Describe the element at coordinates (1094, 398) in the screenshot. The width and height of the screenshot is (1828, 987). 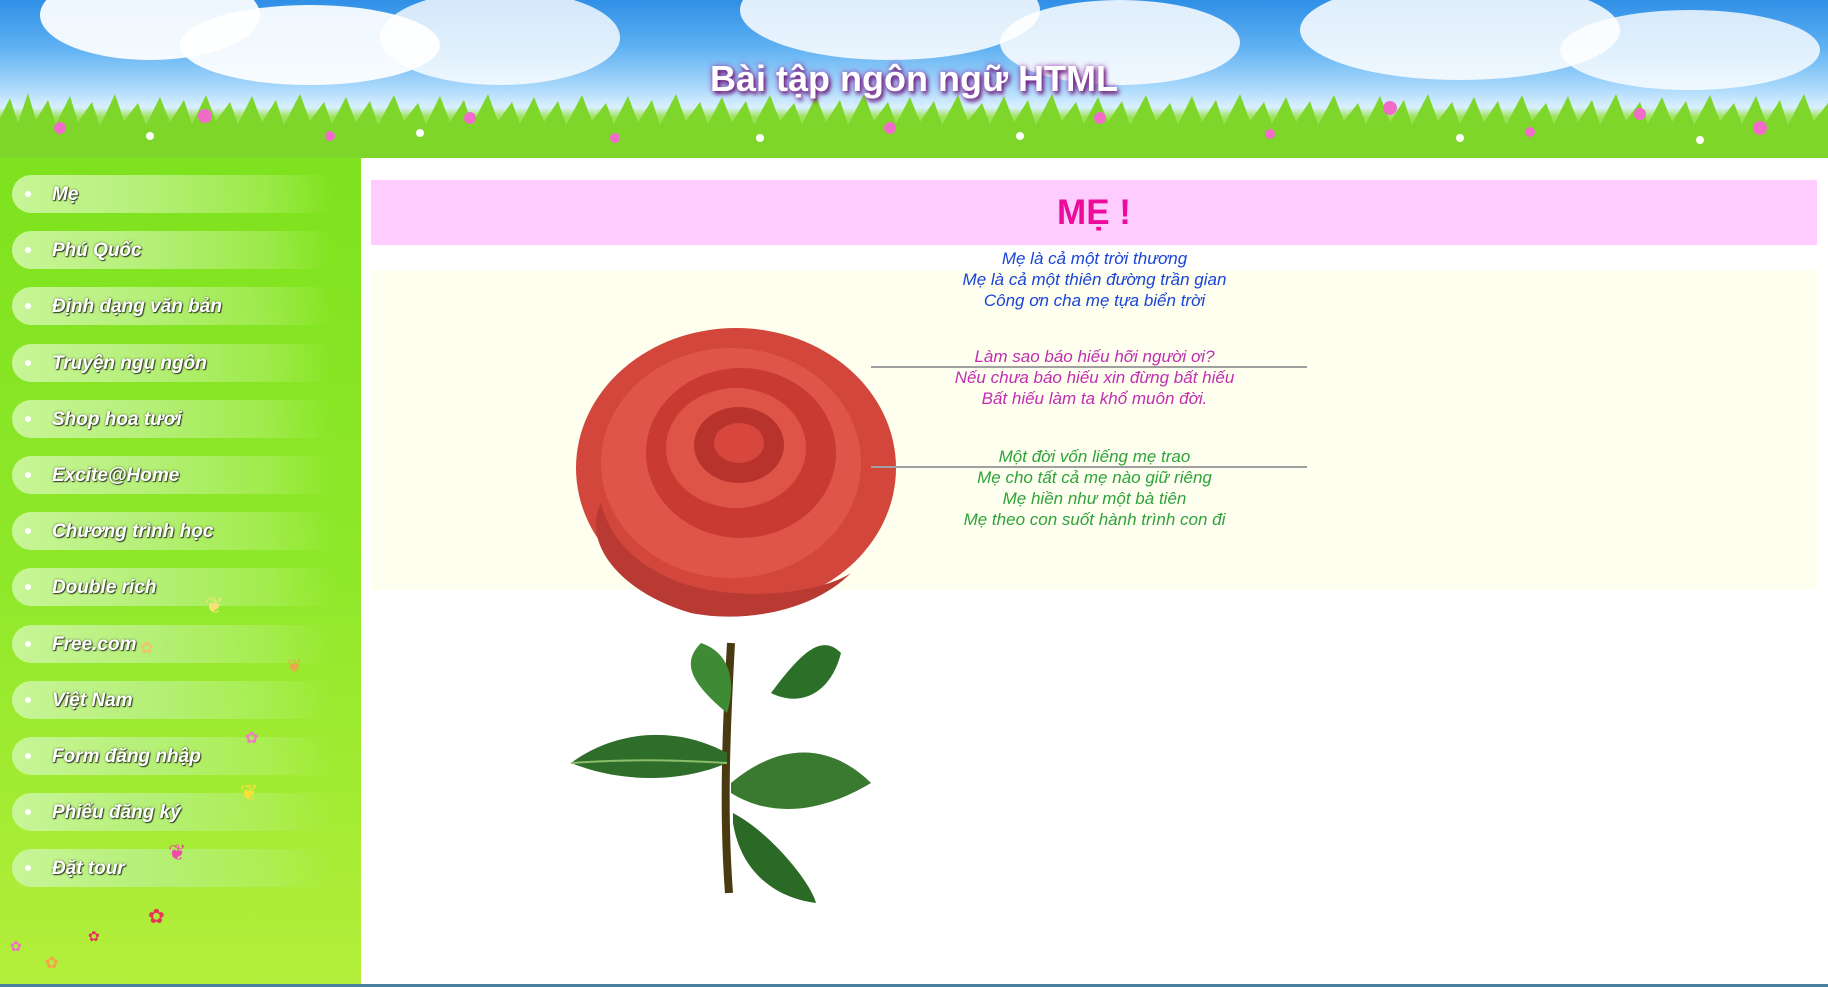
I see `poem-line: Bất hiếu làm ta khổ muôn đời.` at that location.